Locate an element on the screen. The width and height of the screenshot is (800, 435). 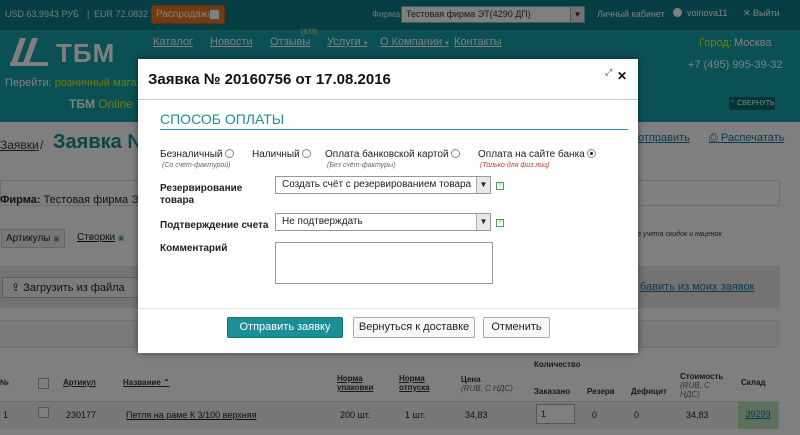
comment-label: Комментарий is located at coordinates (194, 248).